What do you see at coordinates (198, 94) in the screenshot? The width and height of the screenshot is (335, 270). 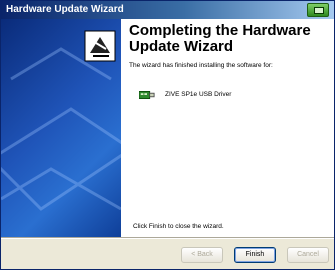 I see `device-name: ZIVE SP1e USB Driver` at bounding box center [198, 94].